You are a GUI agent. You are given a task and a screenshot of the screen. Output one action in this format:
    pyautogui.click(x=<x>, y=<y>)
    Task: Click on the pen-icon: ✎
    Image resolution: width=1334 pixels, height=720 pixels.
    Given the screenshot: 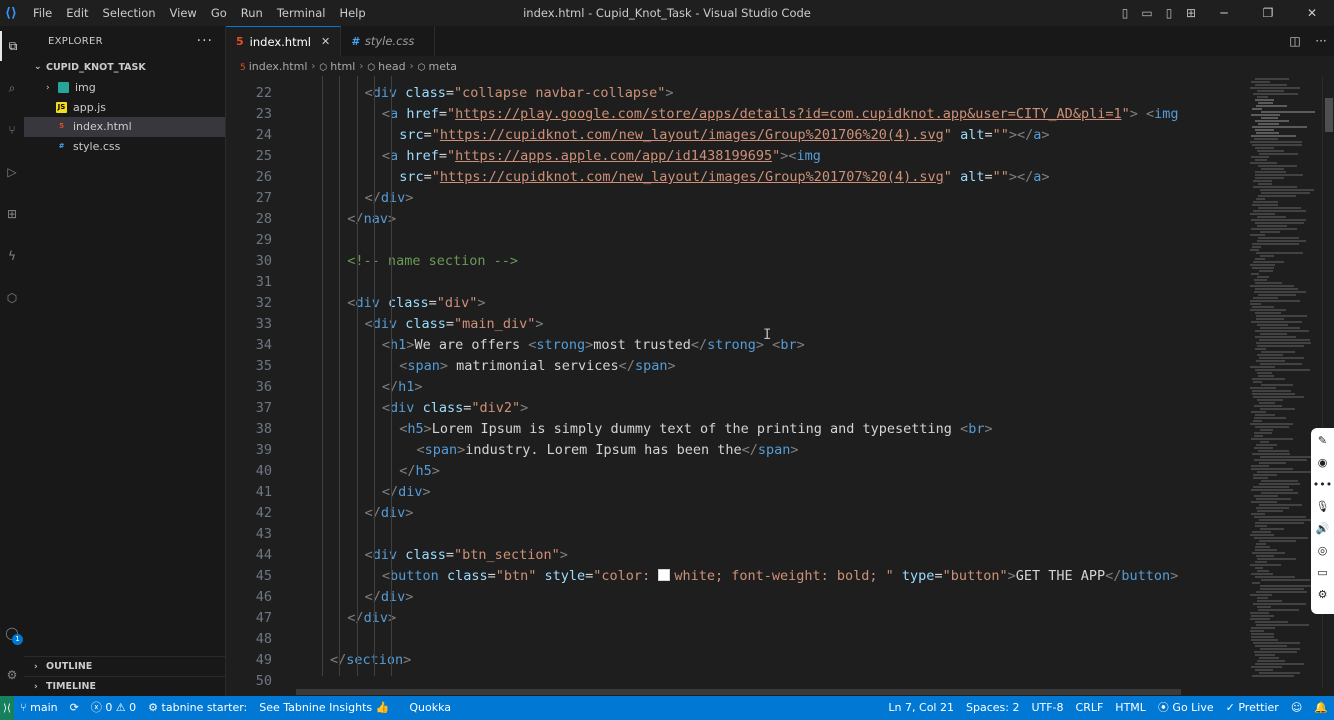 What is the action you would take?
    pyautogui.click(x=1322, y=441)
    